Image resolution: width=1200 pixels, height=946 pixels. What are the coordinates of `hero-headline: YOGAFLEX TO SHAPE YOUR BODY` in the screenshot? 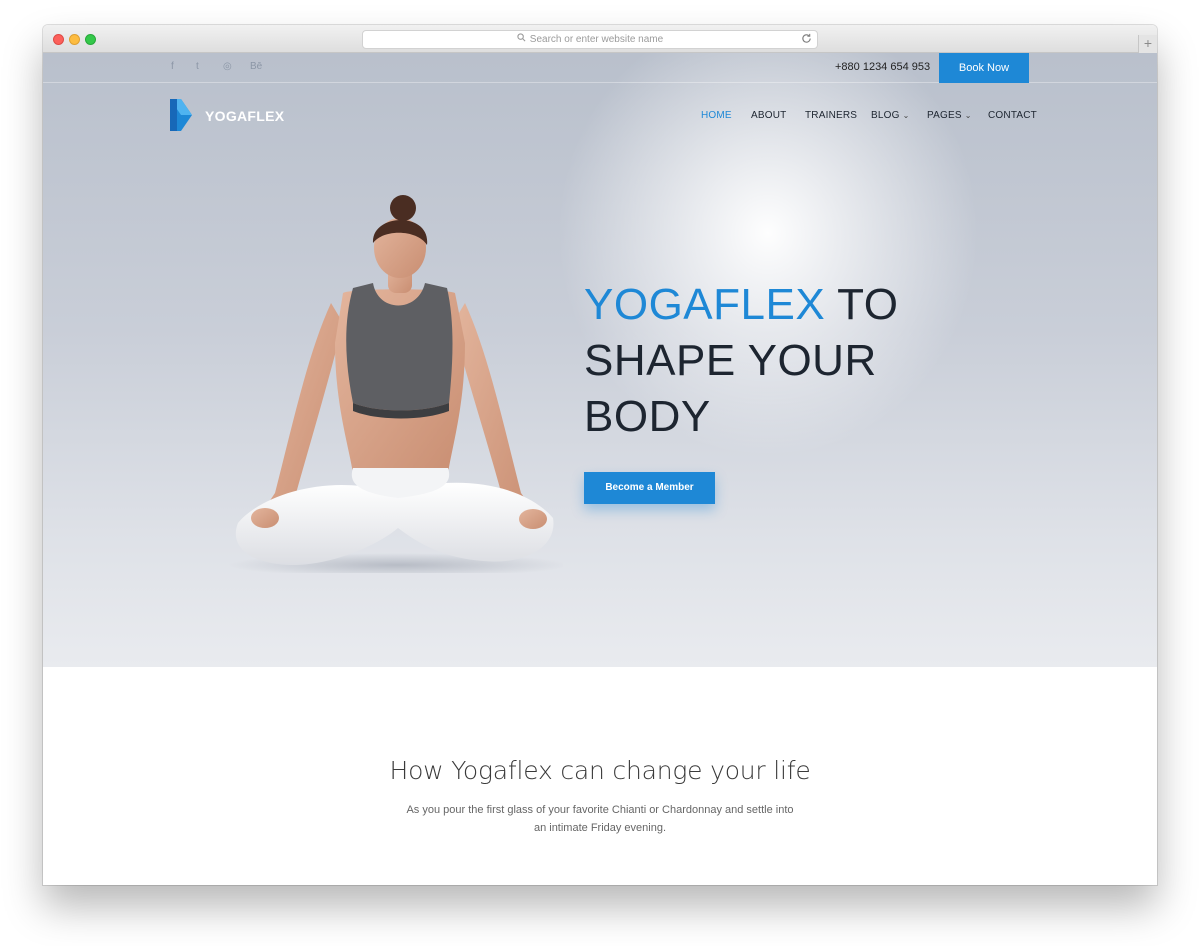 It's located at (741, 361).